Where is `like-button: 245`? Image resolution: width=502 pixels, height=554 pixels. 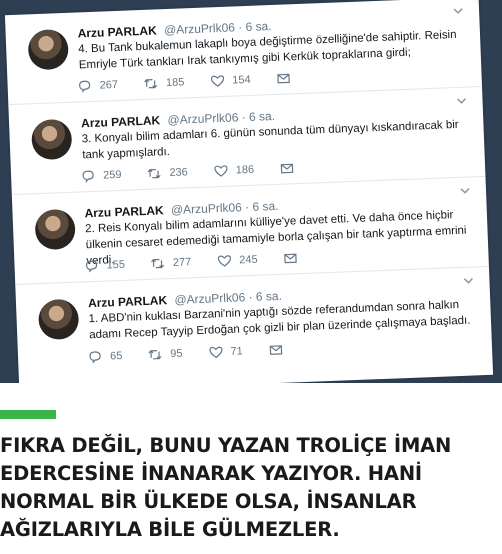
like-button: 245 is located at coordinates (237, 261).